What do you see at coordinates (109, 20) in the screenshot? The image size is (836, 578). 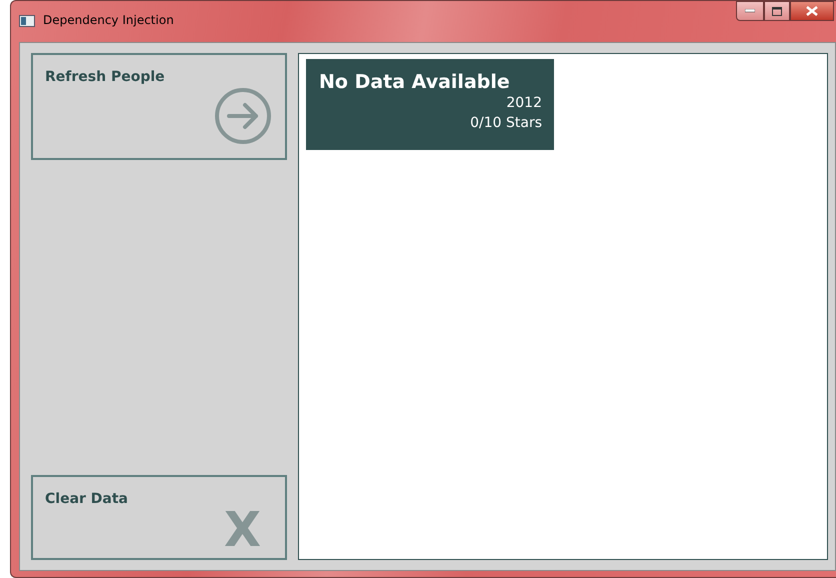 I see `window-title: Dependency Injection` at bounding box center [109, 20].